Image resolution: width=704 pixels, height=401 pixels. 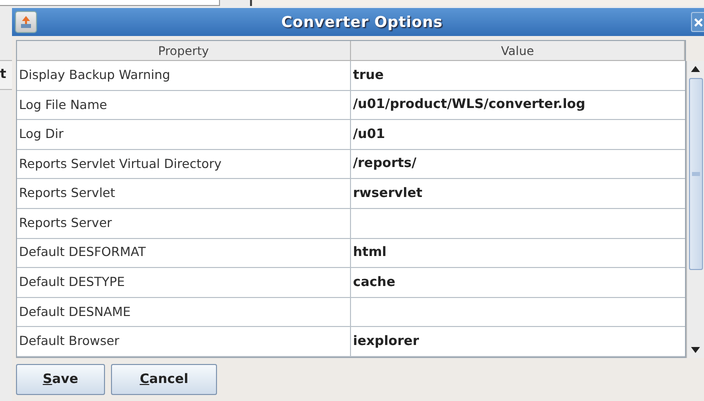 I want to click on close-icon, so click(x=698, y=22).